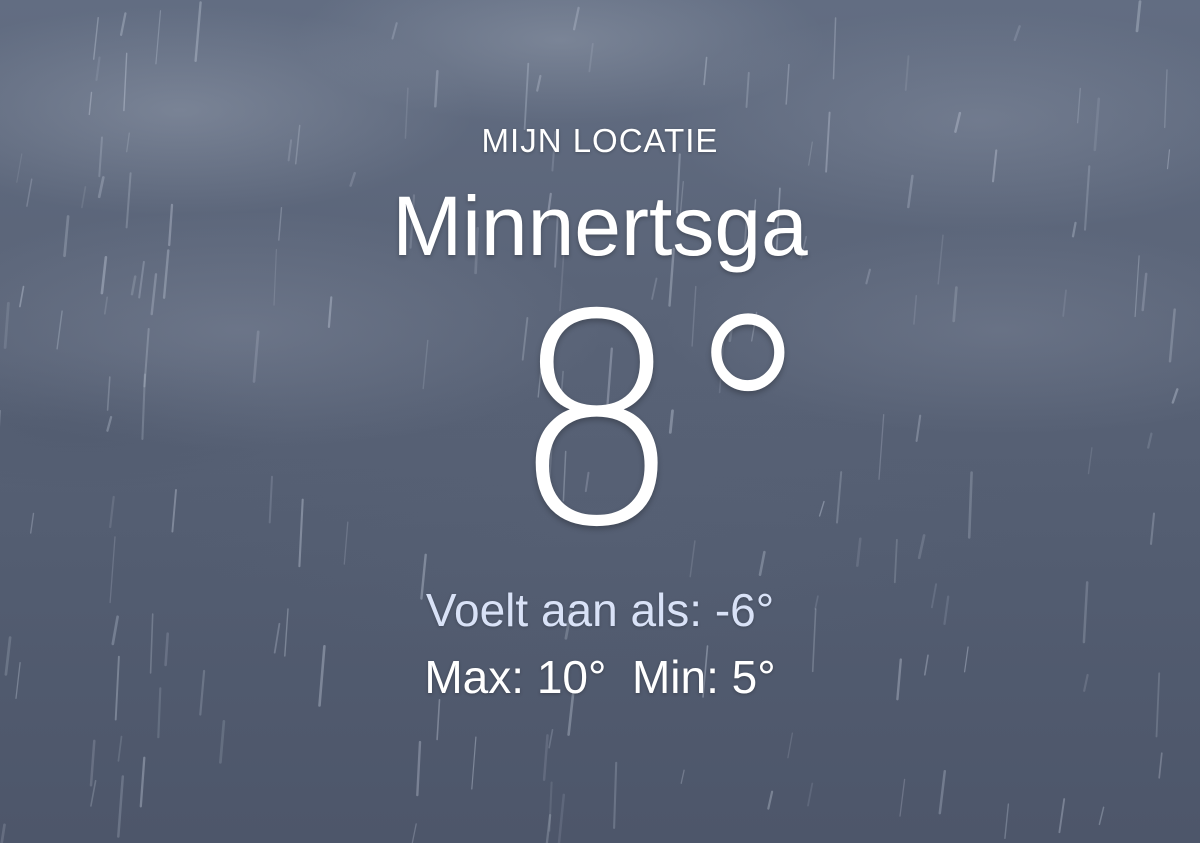 This screenshot has height=843, width=1200. What do you see at coordinates (600, 610) in the screenshot?
I see `feels-like-temperature: Voelt aan als: -6°` at bounding box center [600, 610].